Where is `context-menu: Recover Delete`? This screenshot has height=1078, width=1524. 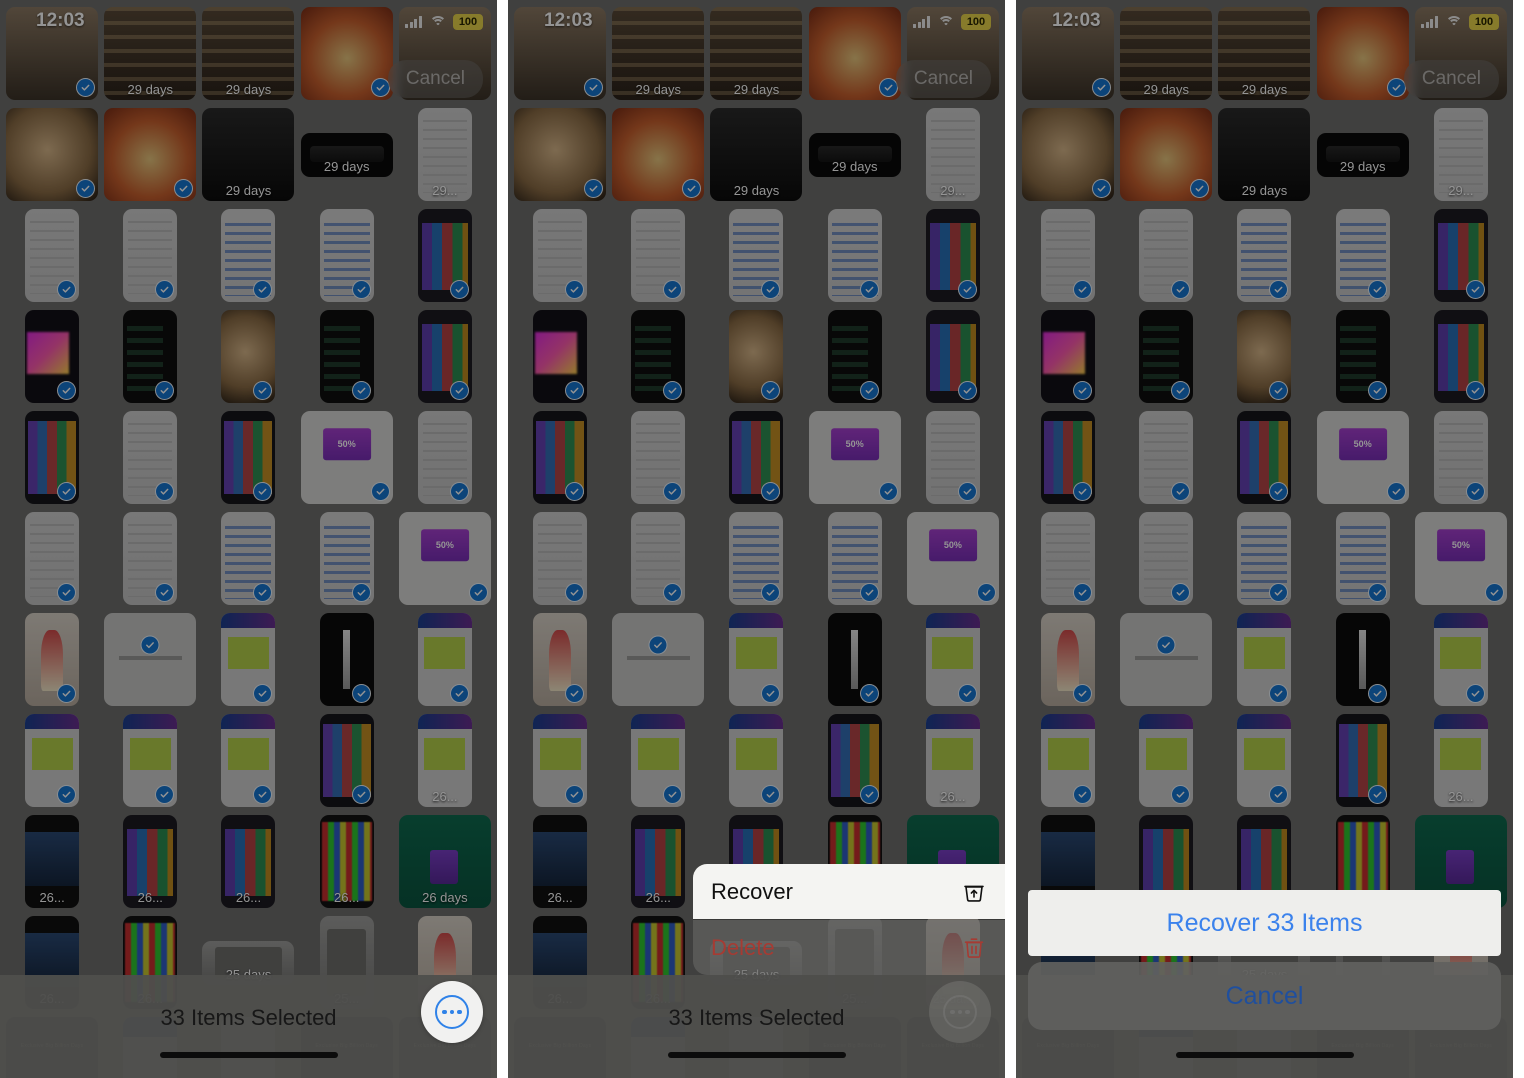
context-menu: Recover Delete is located at coordinates (849, 919).